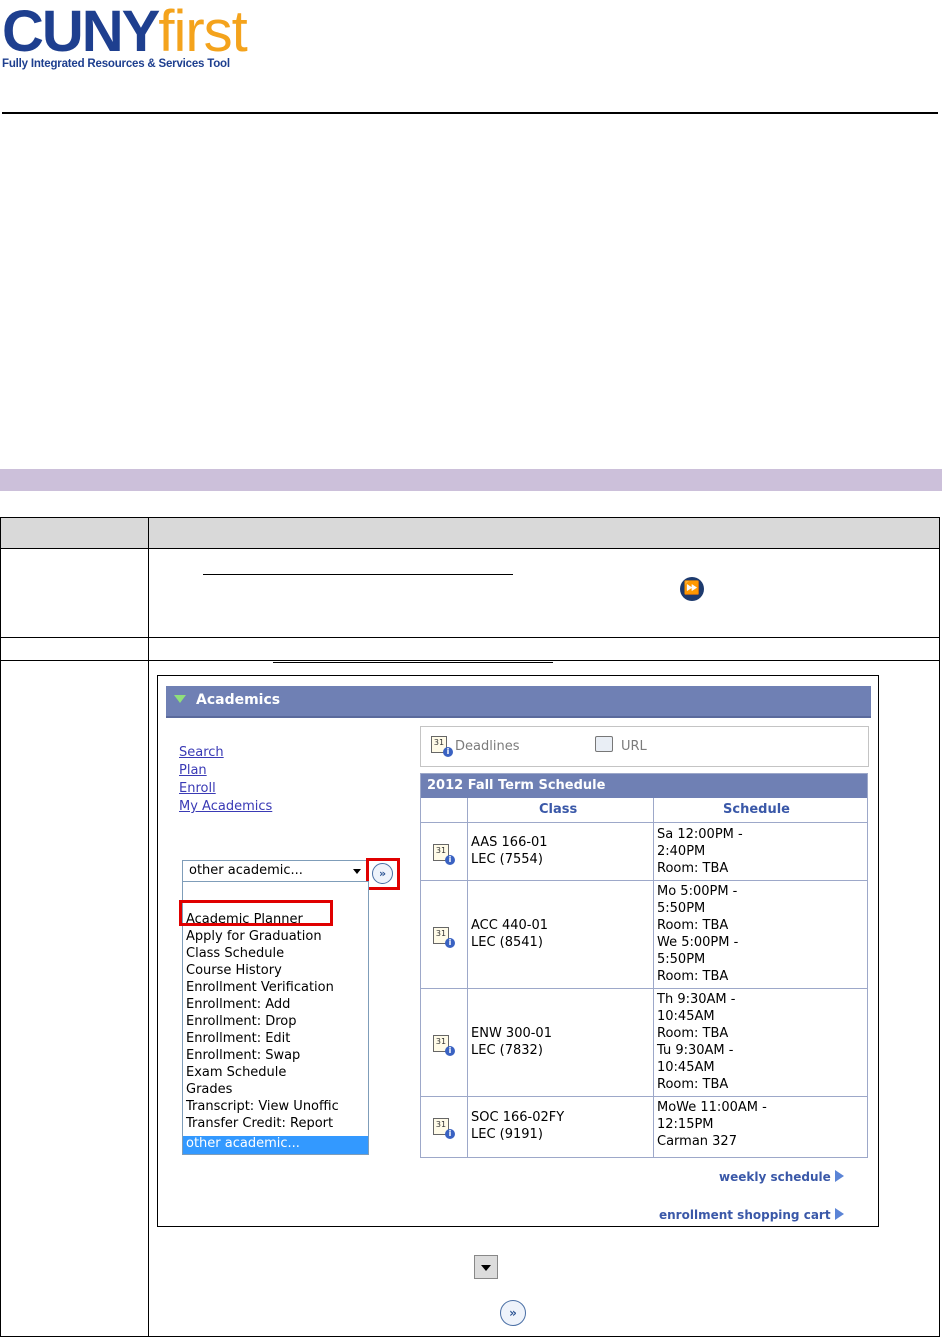  Describe the element at coordinates (238, 1004) in the screenshot. I see `option-enrollment-add: Enrollment: Add` at that location.